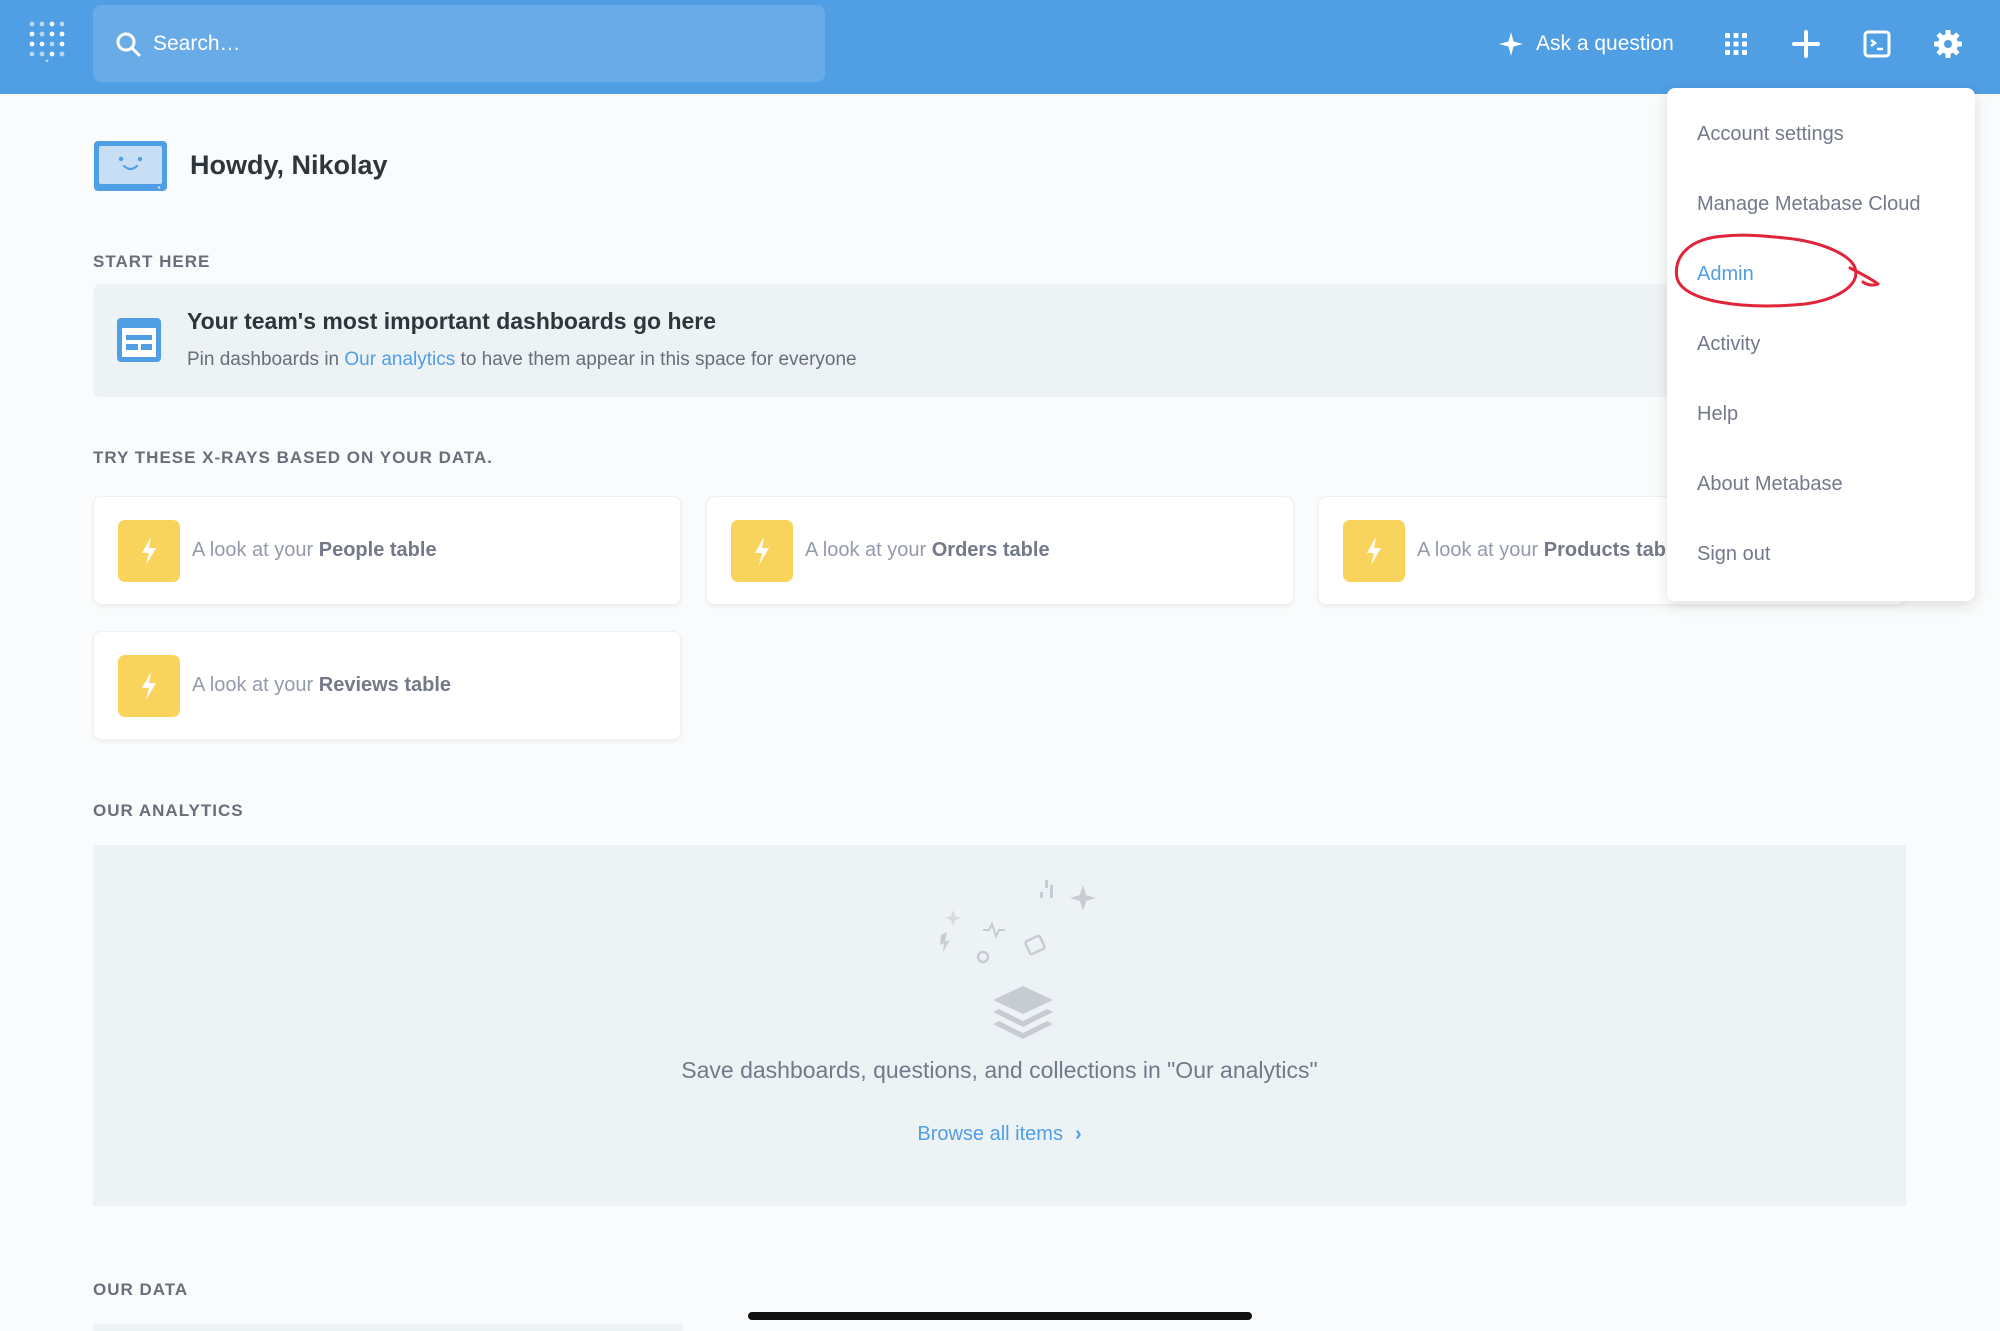 The height and width of the screenshot is (1331, 2000). I want to click on xray-card-people: A look at your People table, so click(387, 550).